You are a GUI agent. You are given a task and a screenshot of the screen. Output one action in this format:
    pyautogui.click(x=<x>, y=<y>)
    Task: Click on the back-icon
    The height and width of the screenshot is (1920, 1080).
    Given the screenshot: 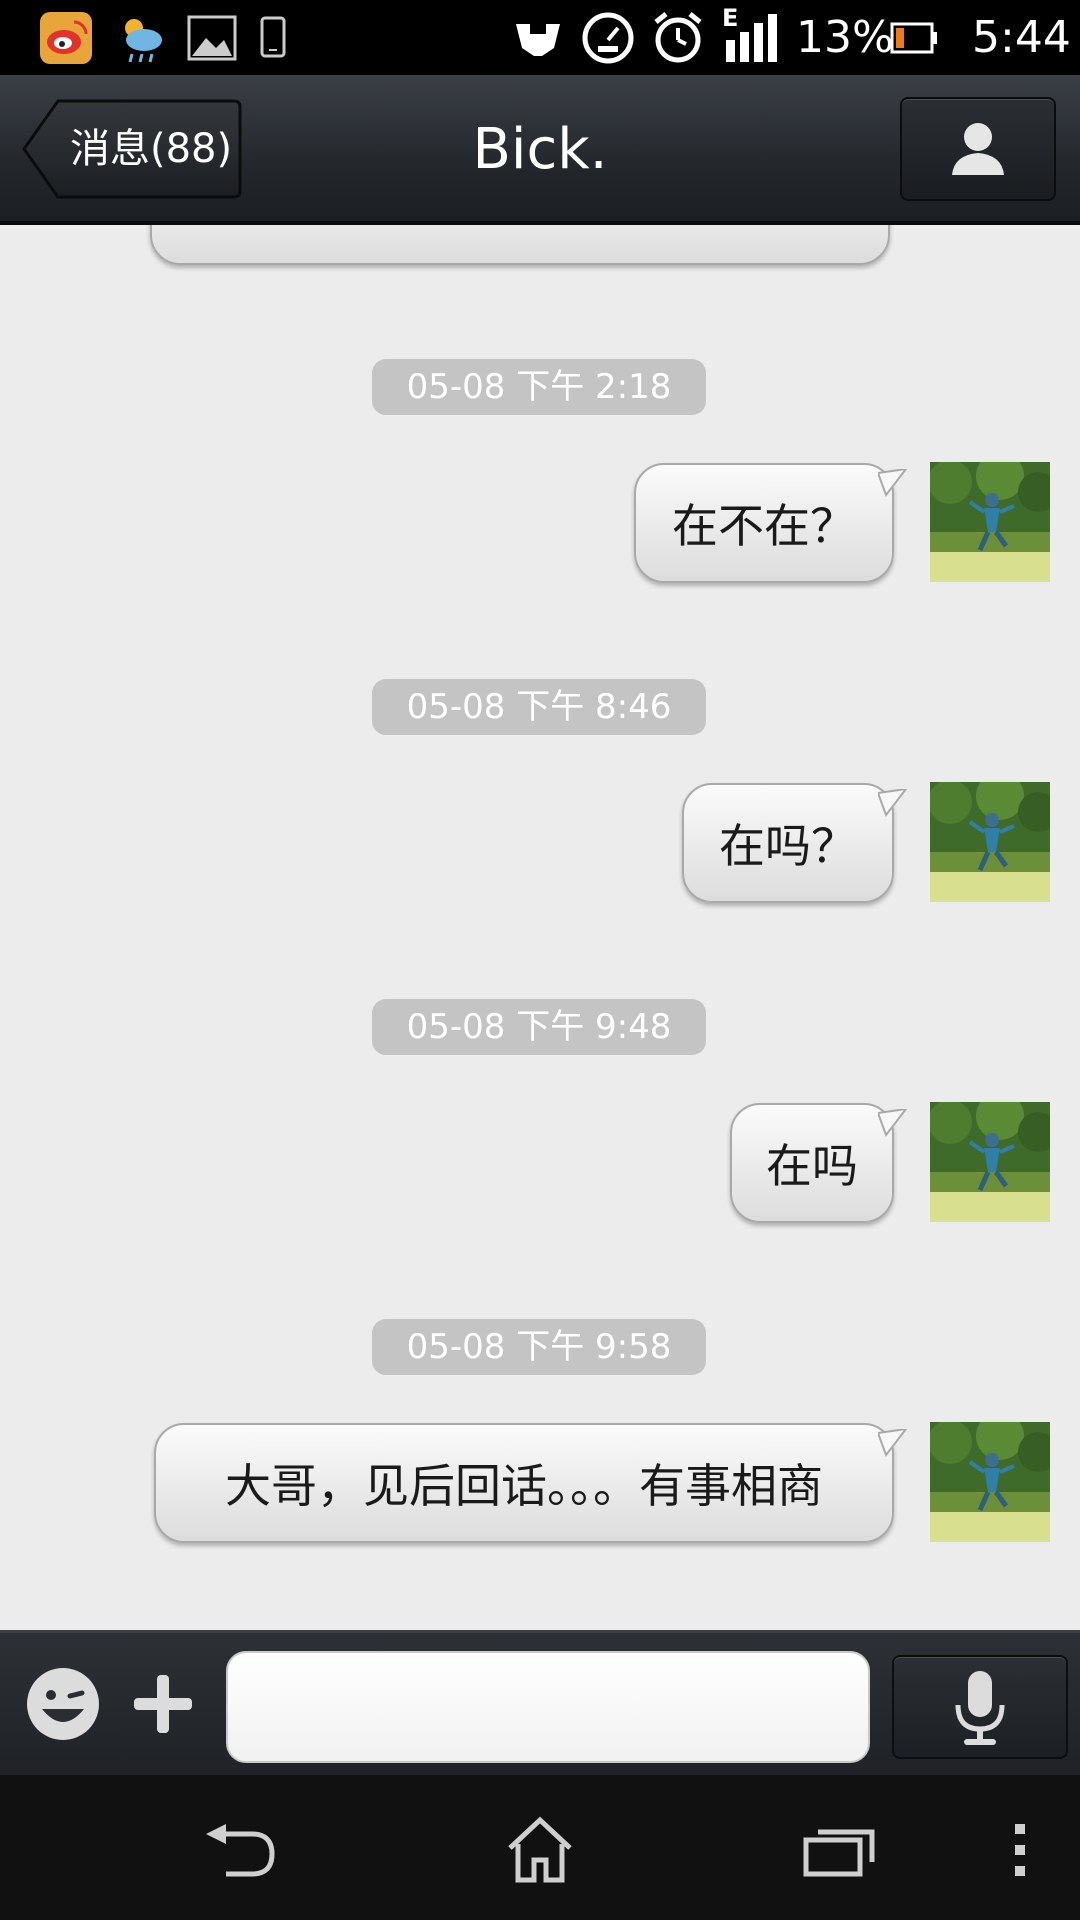 What is the action you would take?
    pyautogui.click(x=240, y=1850)
    